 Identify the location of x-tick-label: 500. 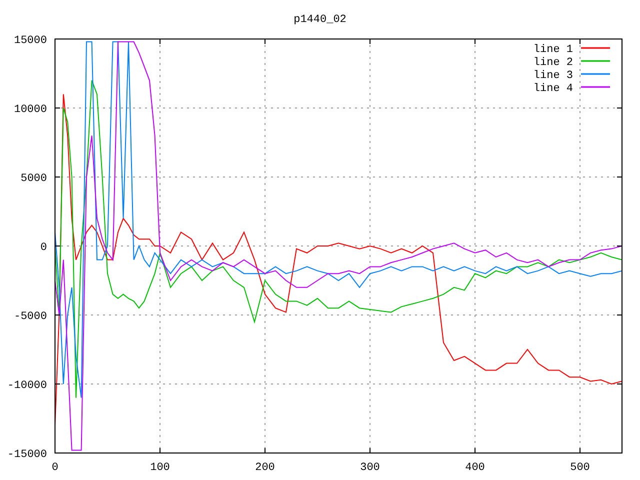
(580, 468).